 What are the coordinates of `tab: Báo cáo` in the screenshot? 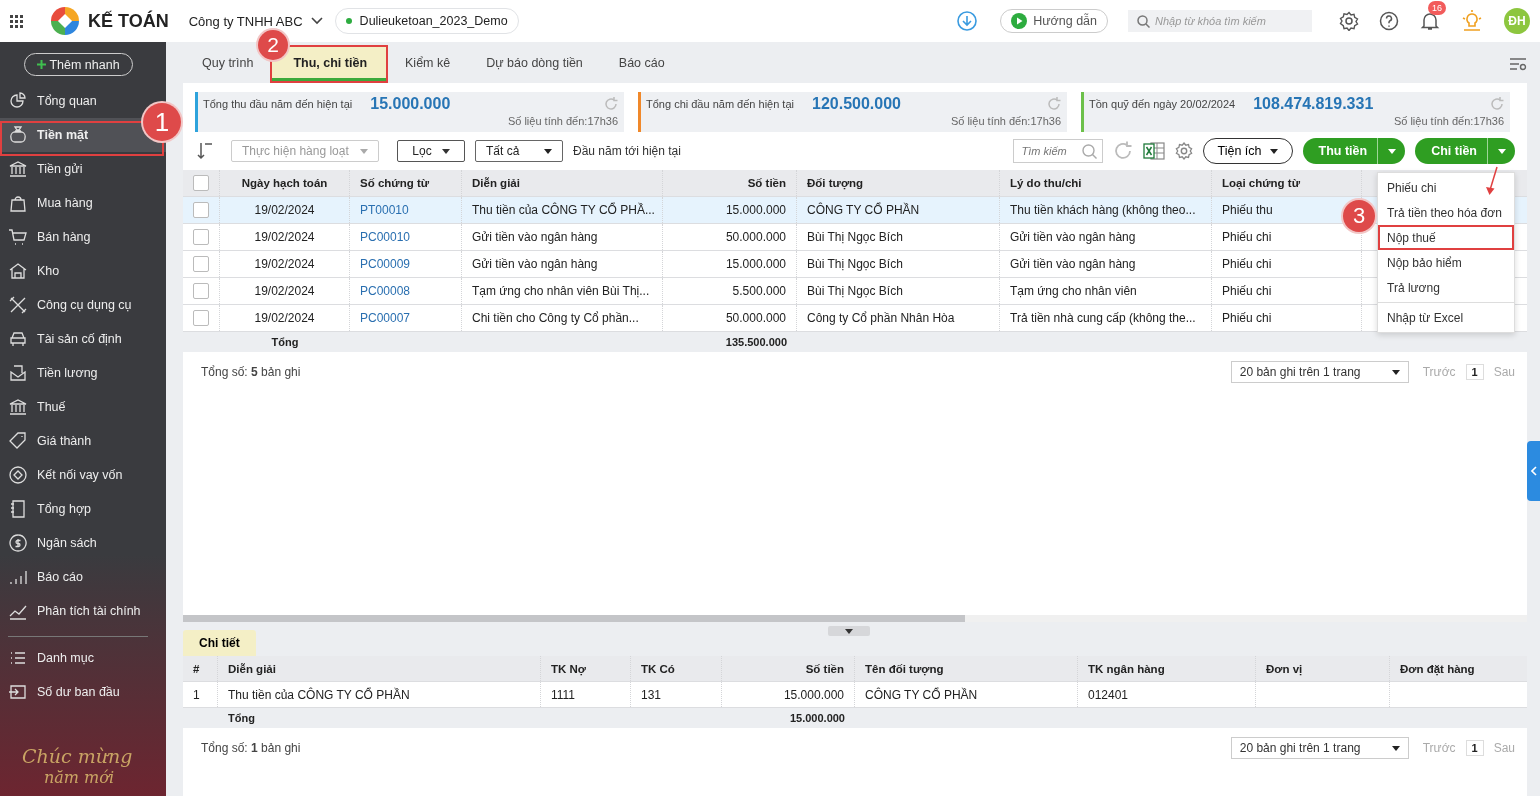 It's located at (641, 64).